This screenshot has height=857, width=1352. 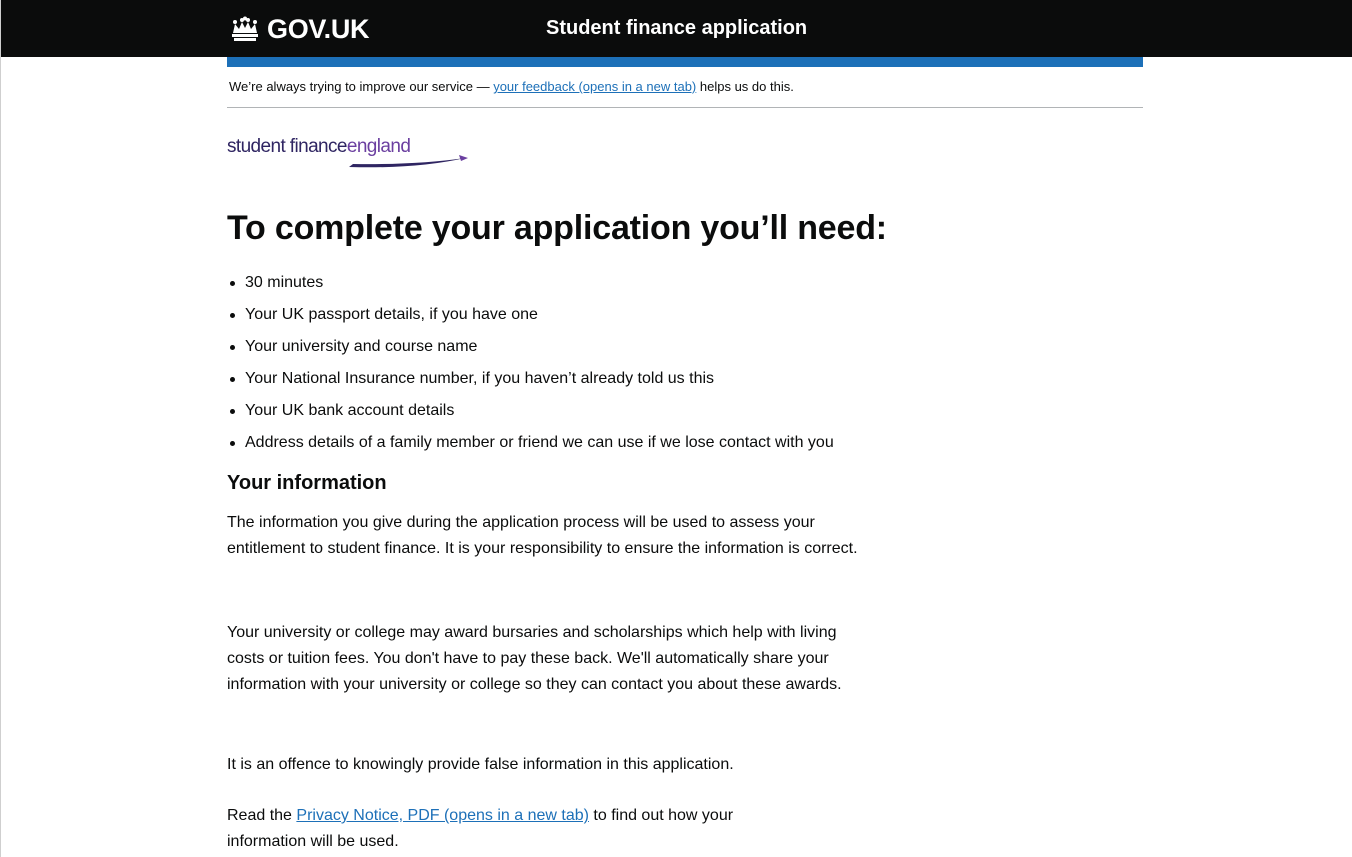 I want to click on list-item: Your UK bank account details, so click(x=531, y=412).